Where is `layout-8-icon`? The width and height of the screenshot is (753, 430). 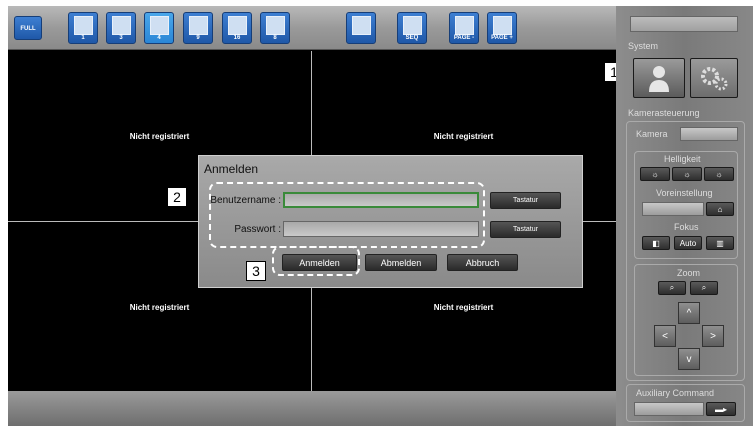
layout-8-icon is located at coordinates (275, 25).